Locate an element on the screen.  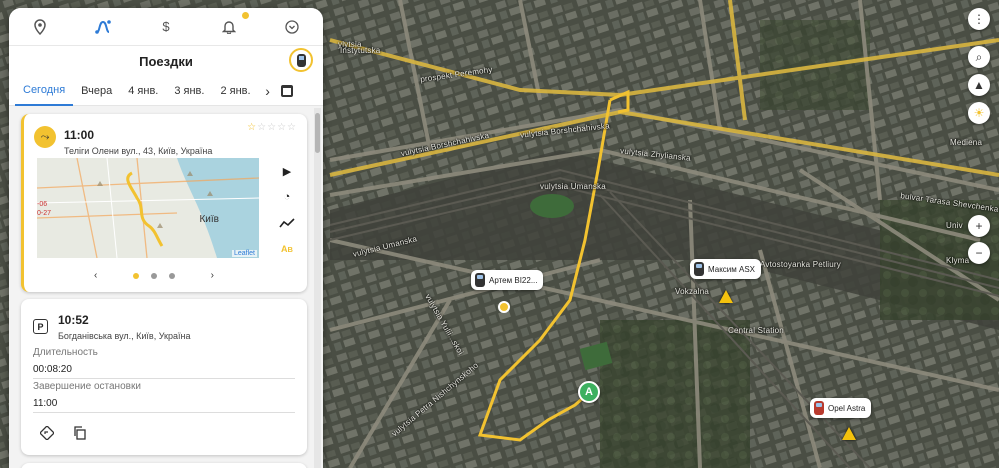
tab-jan-4: 4 янв. is located at coordinates (143, 91).